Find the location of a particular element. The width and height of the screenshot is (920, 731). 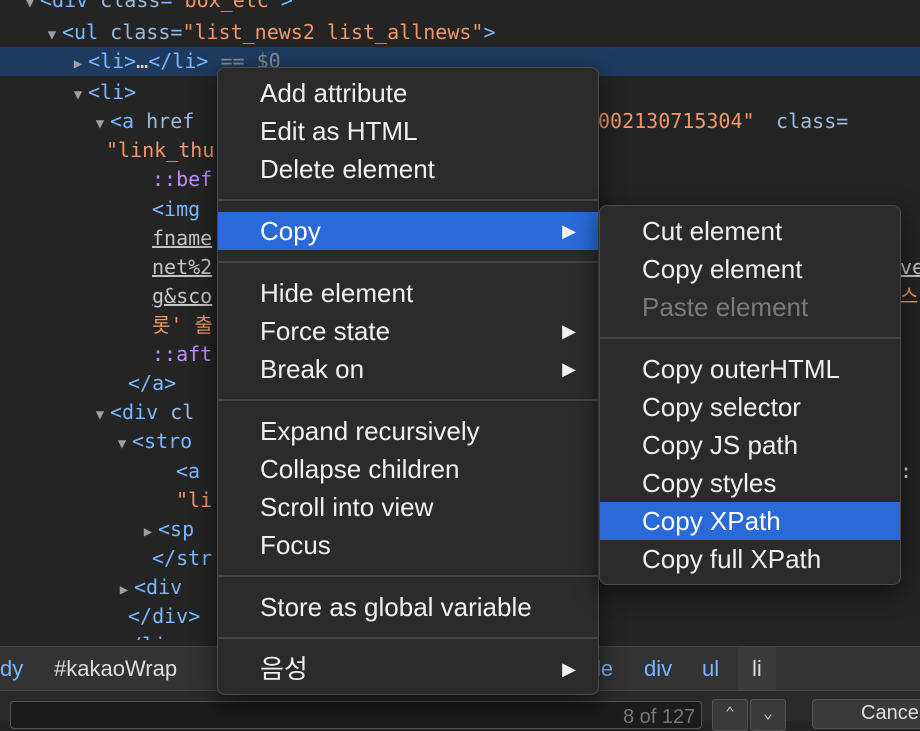

menu-item-label: Copy outerHTML is located at coordinates (741, 369).